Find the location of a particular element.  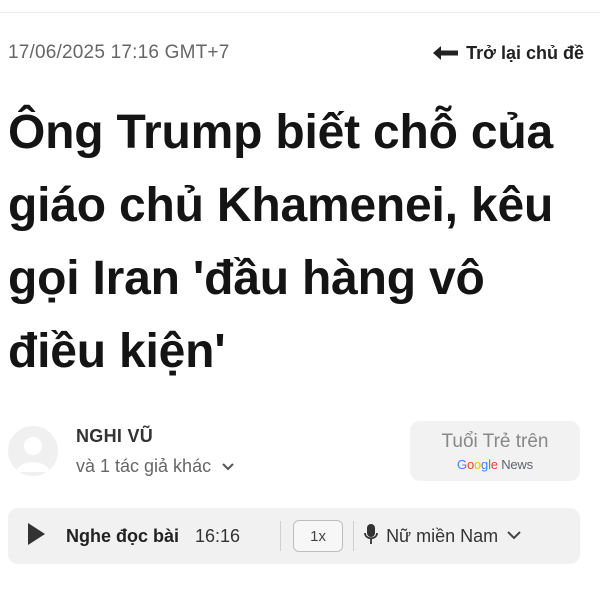

publish-timestamp: 17/06/2025 17:16 GMT+7 is located at coordinates (119, 52).